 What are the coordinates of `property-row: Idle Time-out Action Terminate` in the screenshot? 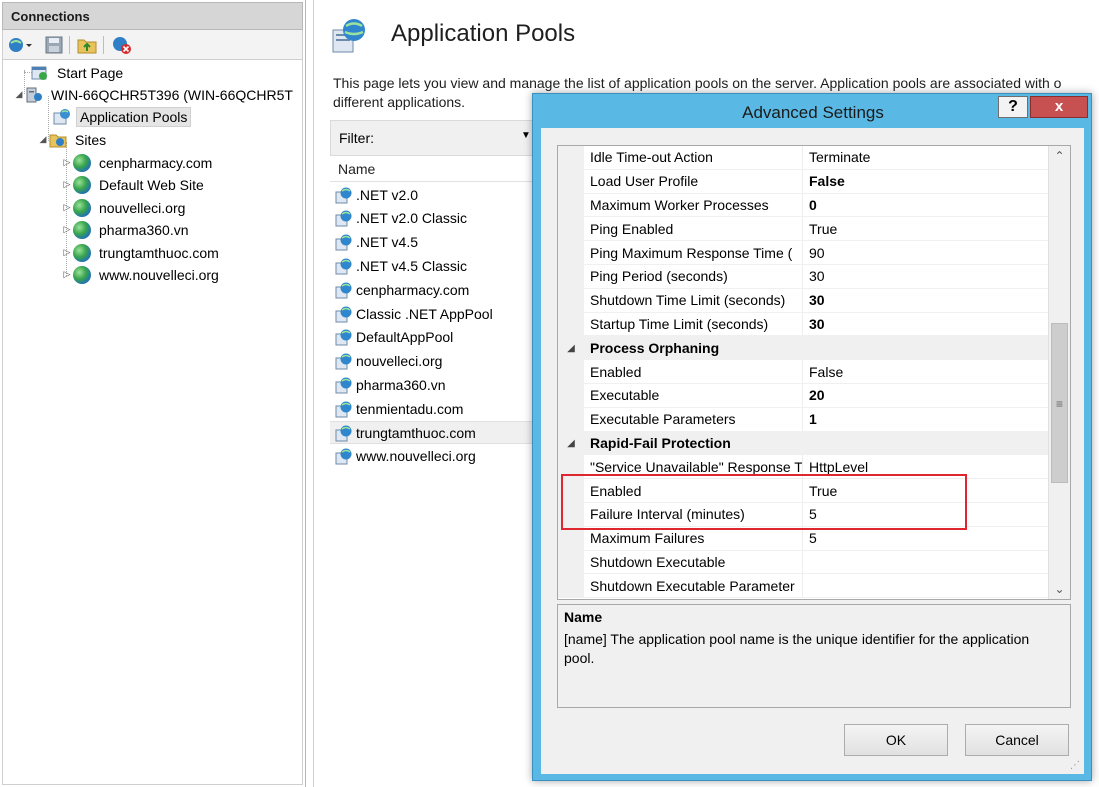 It's located at (803, 158).